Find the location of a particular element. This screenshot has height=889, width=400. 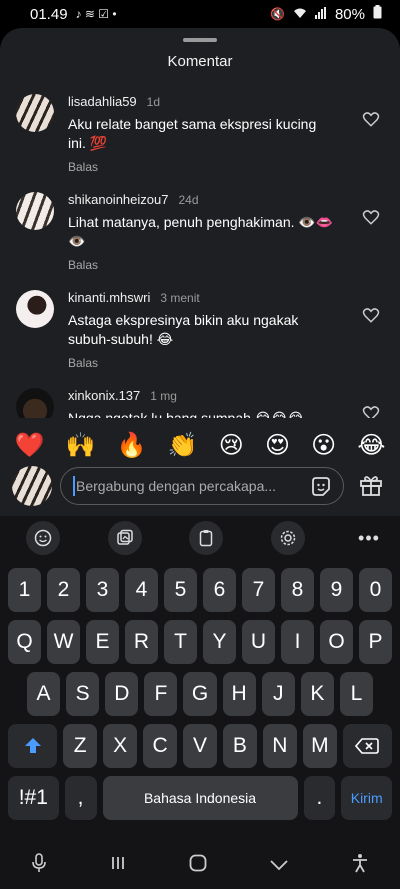

gear-icon is located at coordinates (287, 538).